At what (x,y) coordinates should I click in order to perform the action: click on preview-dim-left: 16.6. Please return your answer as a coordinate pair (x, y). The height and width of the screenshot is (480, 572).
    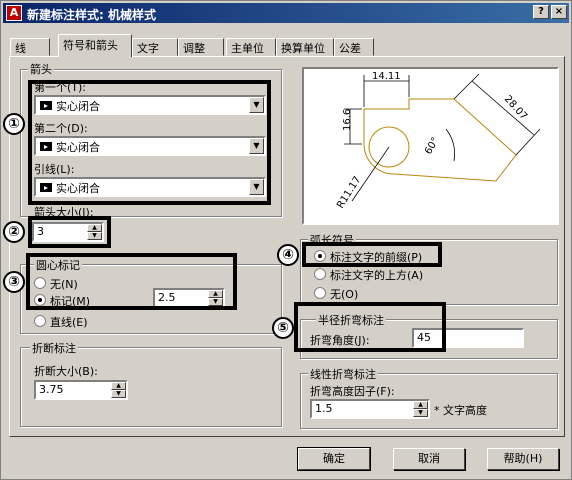
    Looking at the image, I should click on (347, 120).